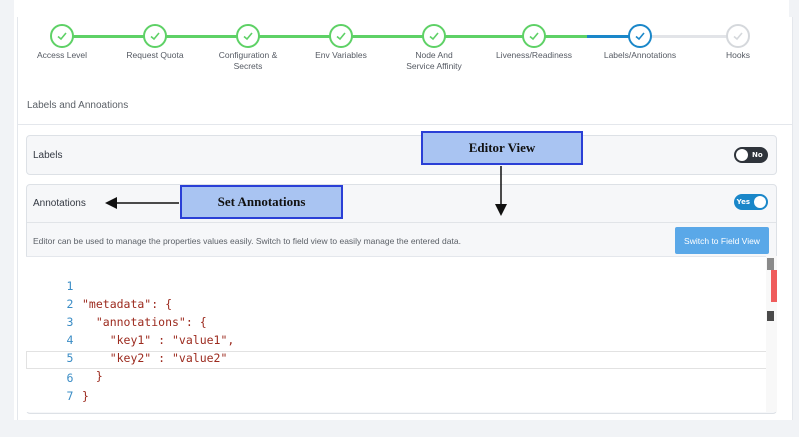 This screenshot has width=799, height=437. I want to click on labels-panel, so click(401, 155).